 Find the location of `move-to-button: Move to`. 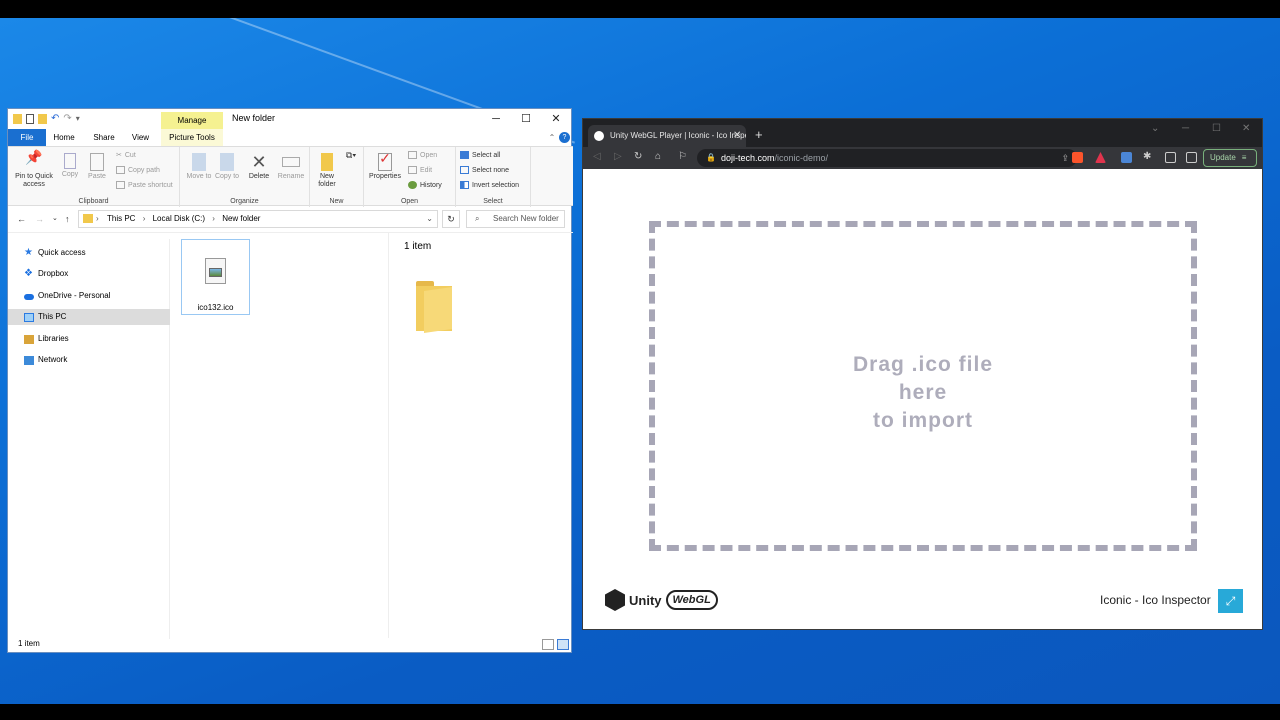

move-to-button: Move to is located at coordinates (199, 167).